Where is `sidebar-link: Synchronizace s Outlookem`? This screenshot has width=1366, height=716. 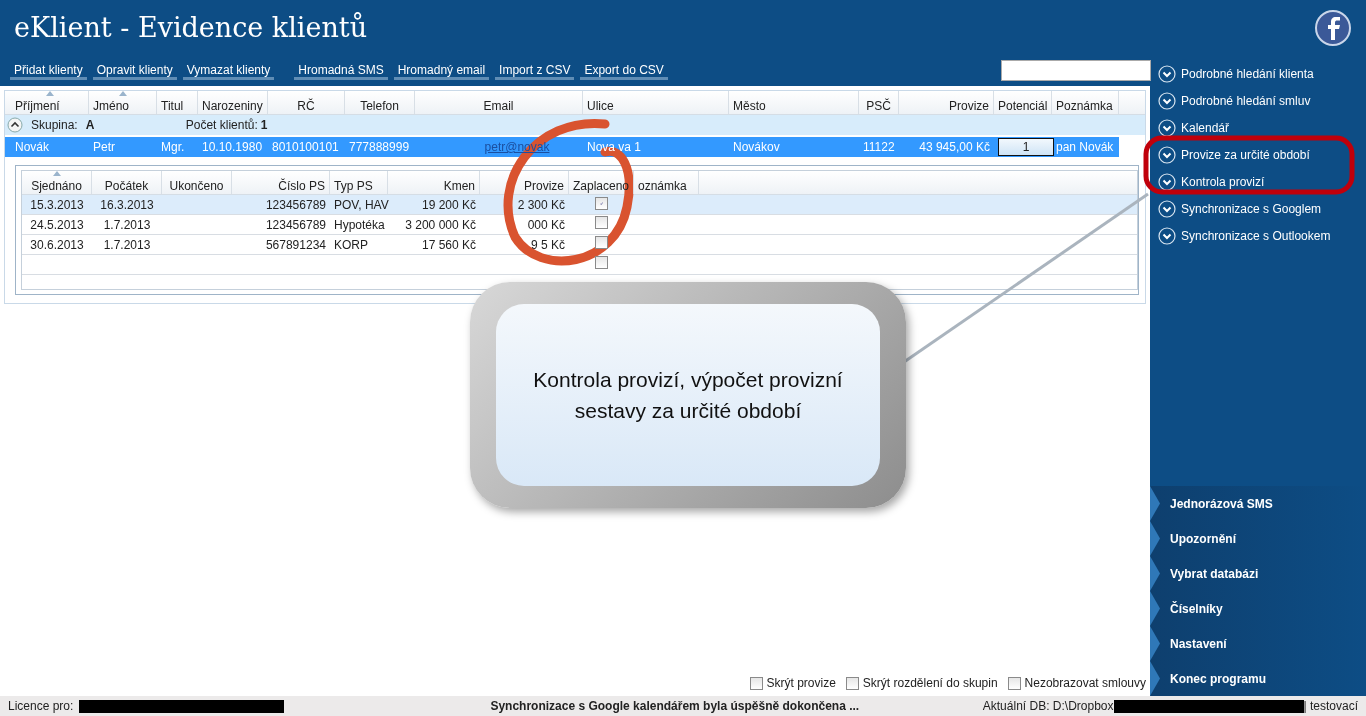
sidebar-link: Synchronizace s Outlookem is located at coordinates (1244, 235).